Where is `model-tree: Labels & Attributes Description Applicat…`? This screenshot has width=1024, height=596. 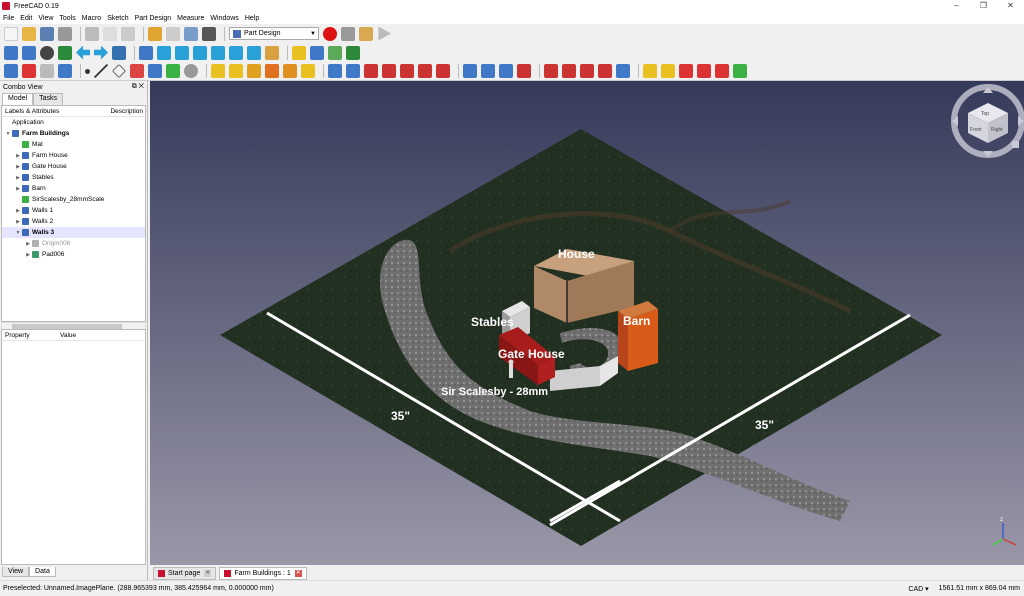
model-tree: Labels & Attributes Description Applicat… is located at coordinates (73, 213).